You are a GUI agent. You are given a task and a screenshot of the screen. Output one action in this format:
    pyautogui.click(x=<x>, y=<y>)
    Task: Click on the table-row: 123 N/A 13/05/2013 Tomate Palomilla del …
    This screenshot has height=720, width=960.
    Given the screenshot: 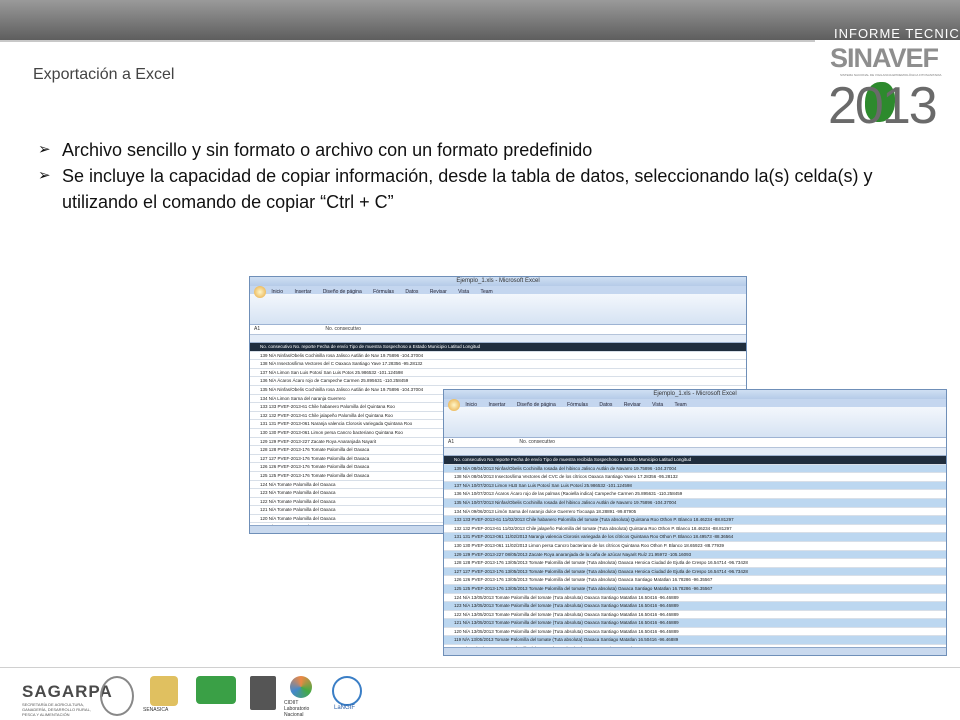 What is the action you would take?
    pyautogui.click(x=695, y=606)
    